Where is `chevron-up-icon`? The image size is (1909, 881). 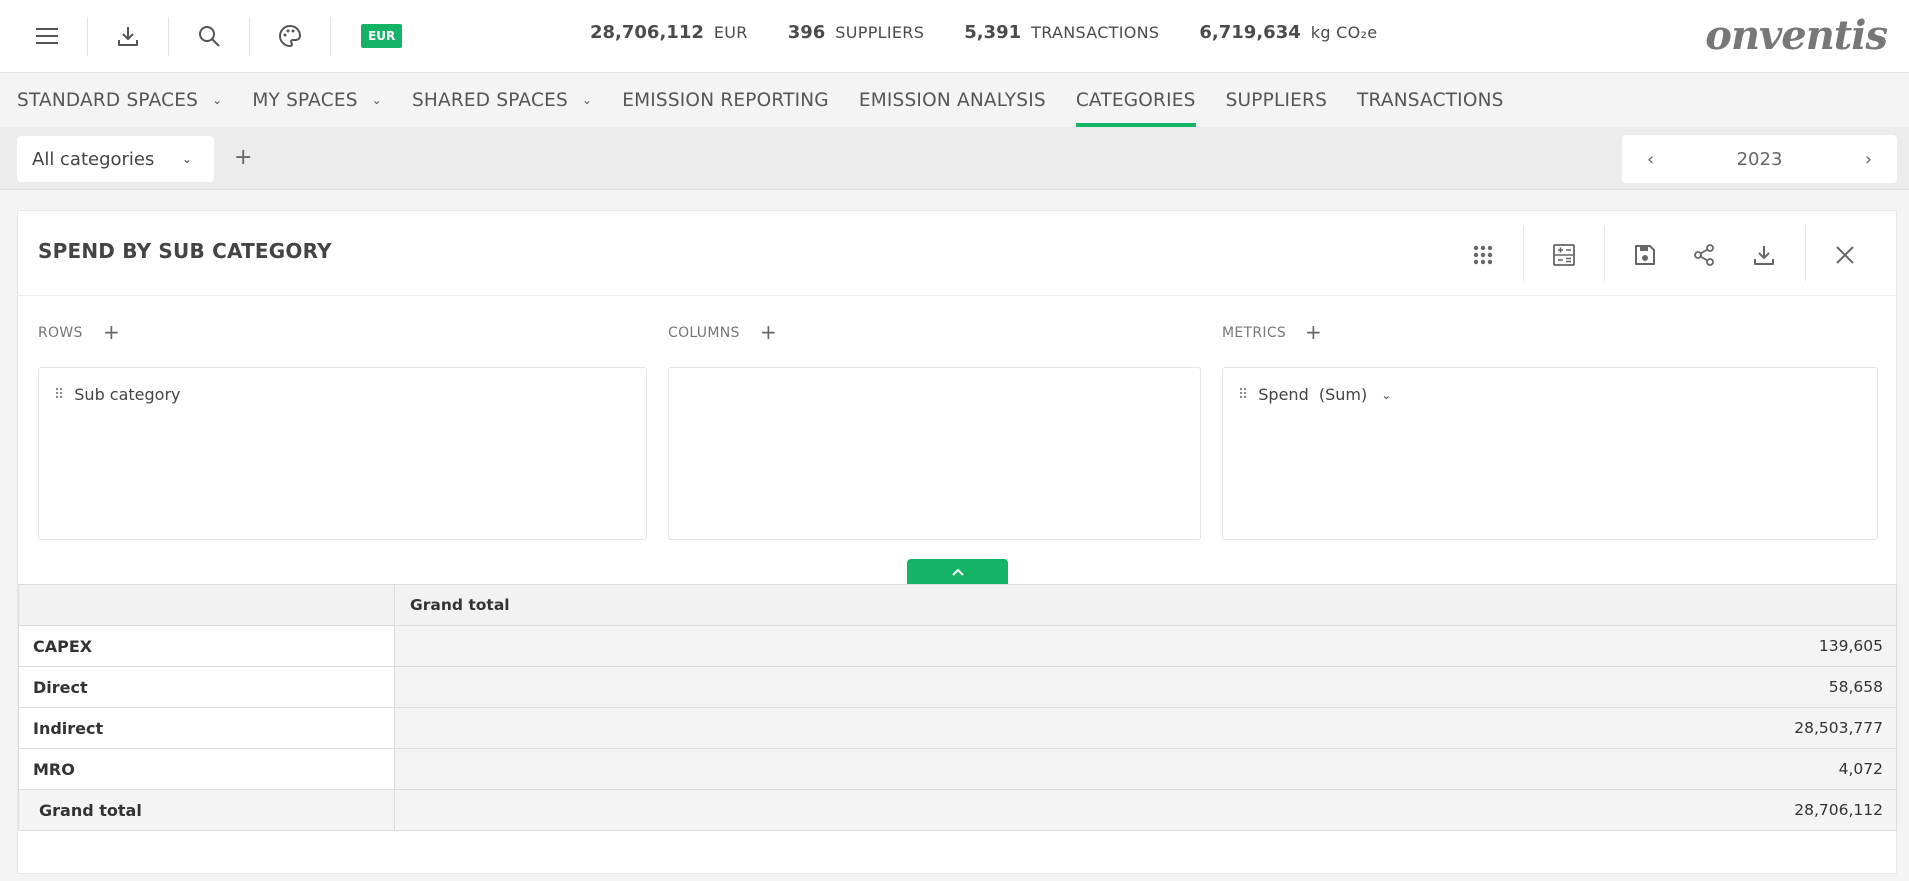 chevron-up-icon is located at coordinates (957, 572).